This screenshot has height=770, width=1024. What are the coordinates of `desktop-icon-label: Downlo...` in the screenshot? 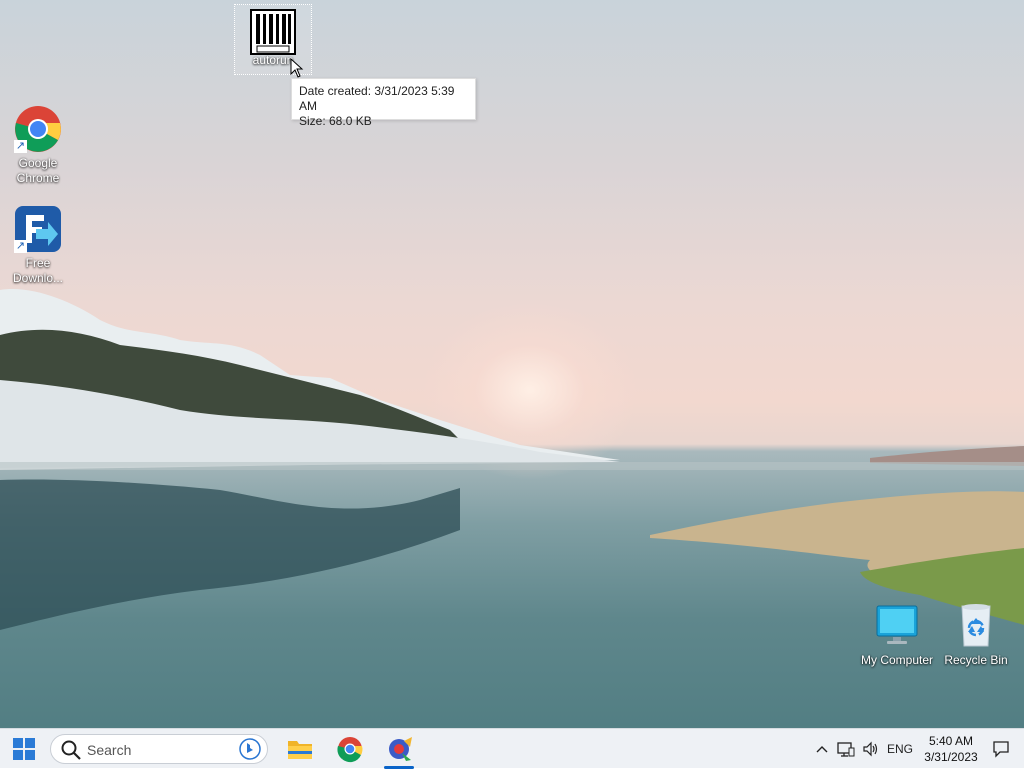 It's located at (38, 278).